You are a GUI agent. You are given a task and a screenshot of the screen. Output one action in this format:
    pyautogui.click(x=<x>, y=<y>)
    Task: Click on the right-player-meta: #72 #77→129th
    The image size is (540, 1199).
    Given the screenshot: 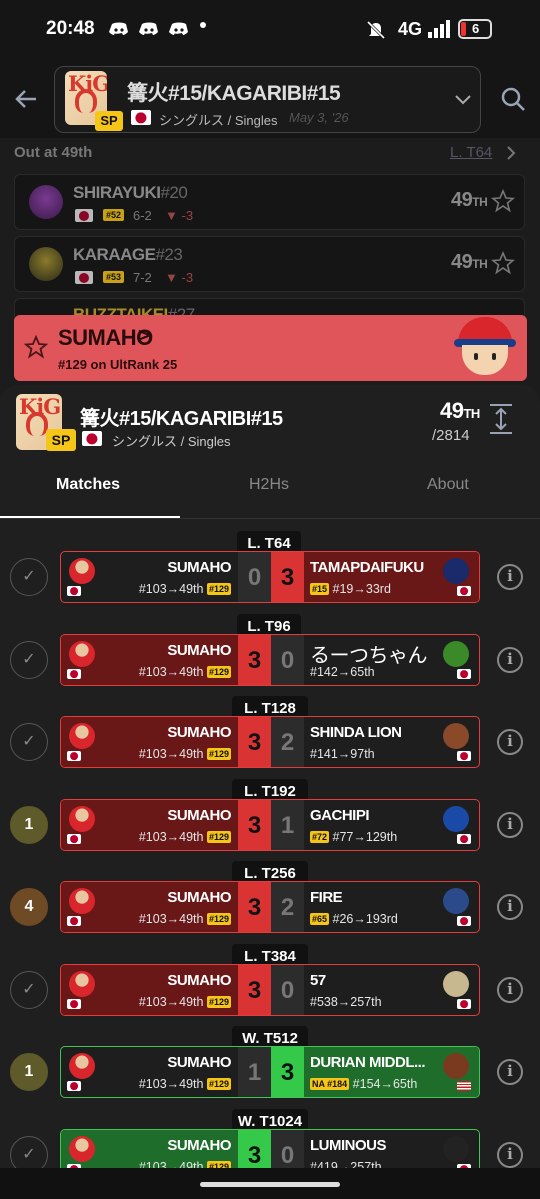 What is the action you would take?
    pyautogui.click(x=354, y=837)
    